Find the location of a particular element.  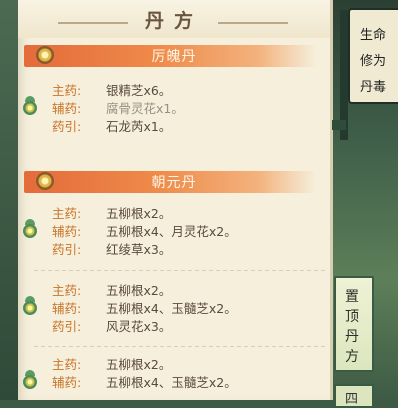

ingredient-row: 辅药: 腐骨灵花x1。 is located at coordinates (174, 107).